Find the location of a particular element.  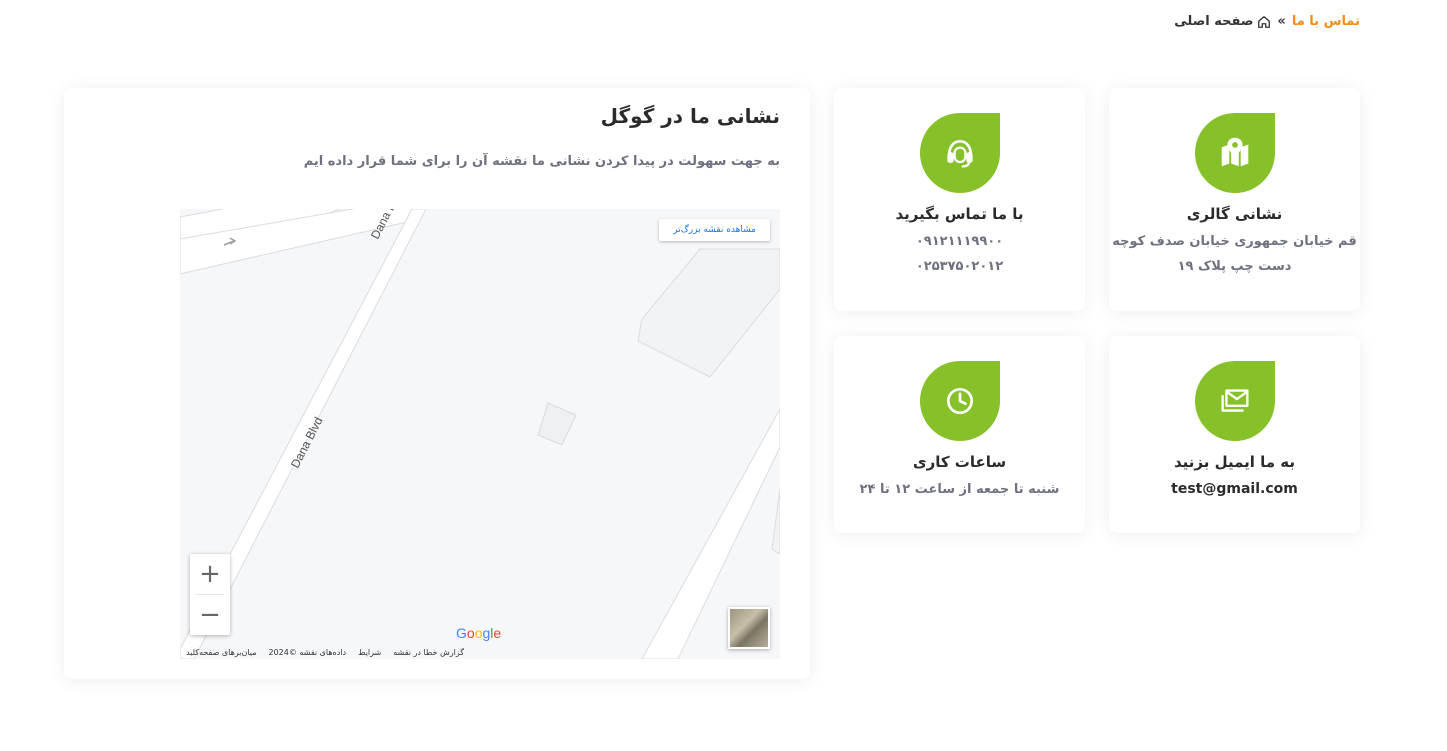

report-error-link: گزارش خطا در نقشه is located at coordinates (428, 652).